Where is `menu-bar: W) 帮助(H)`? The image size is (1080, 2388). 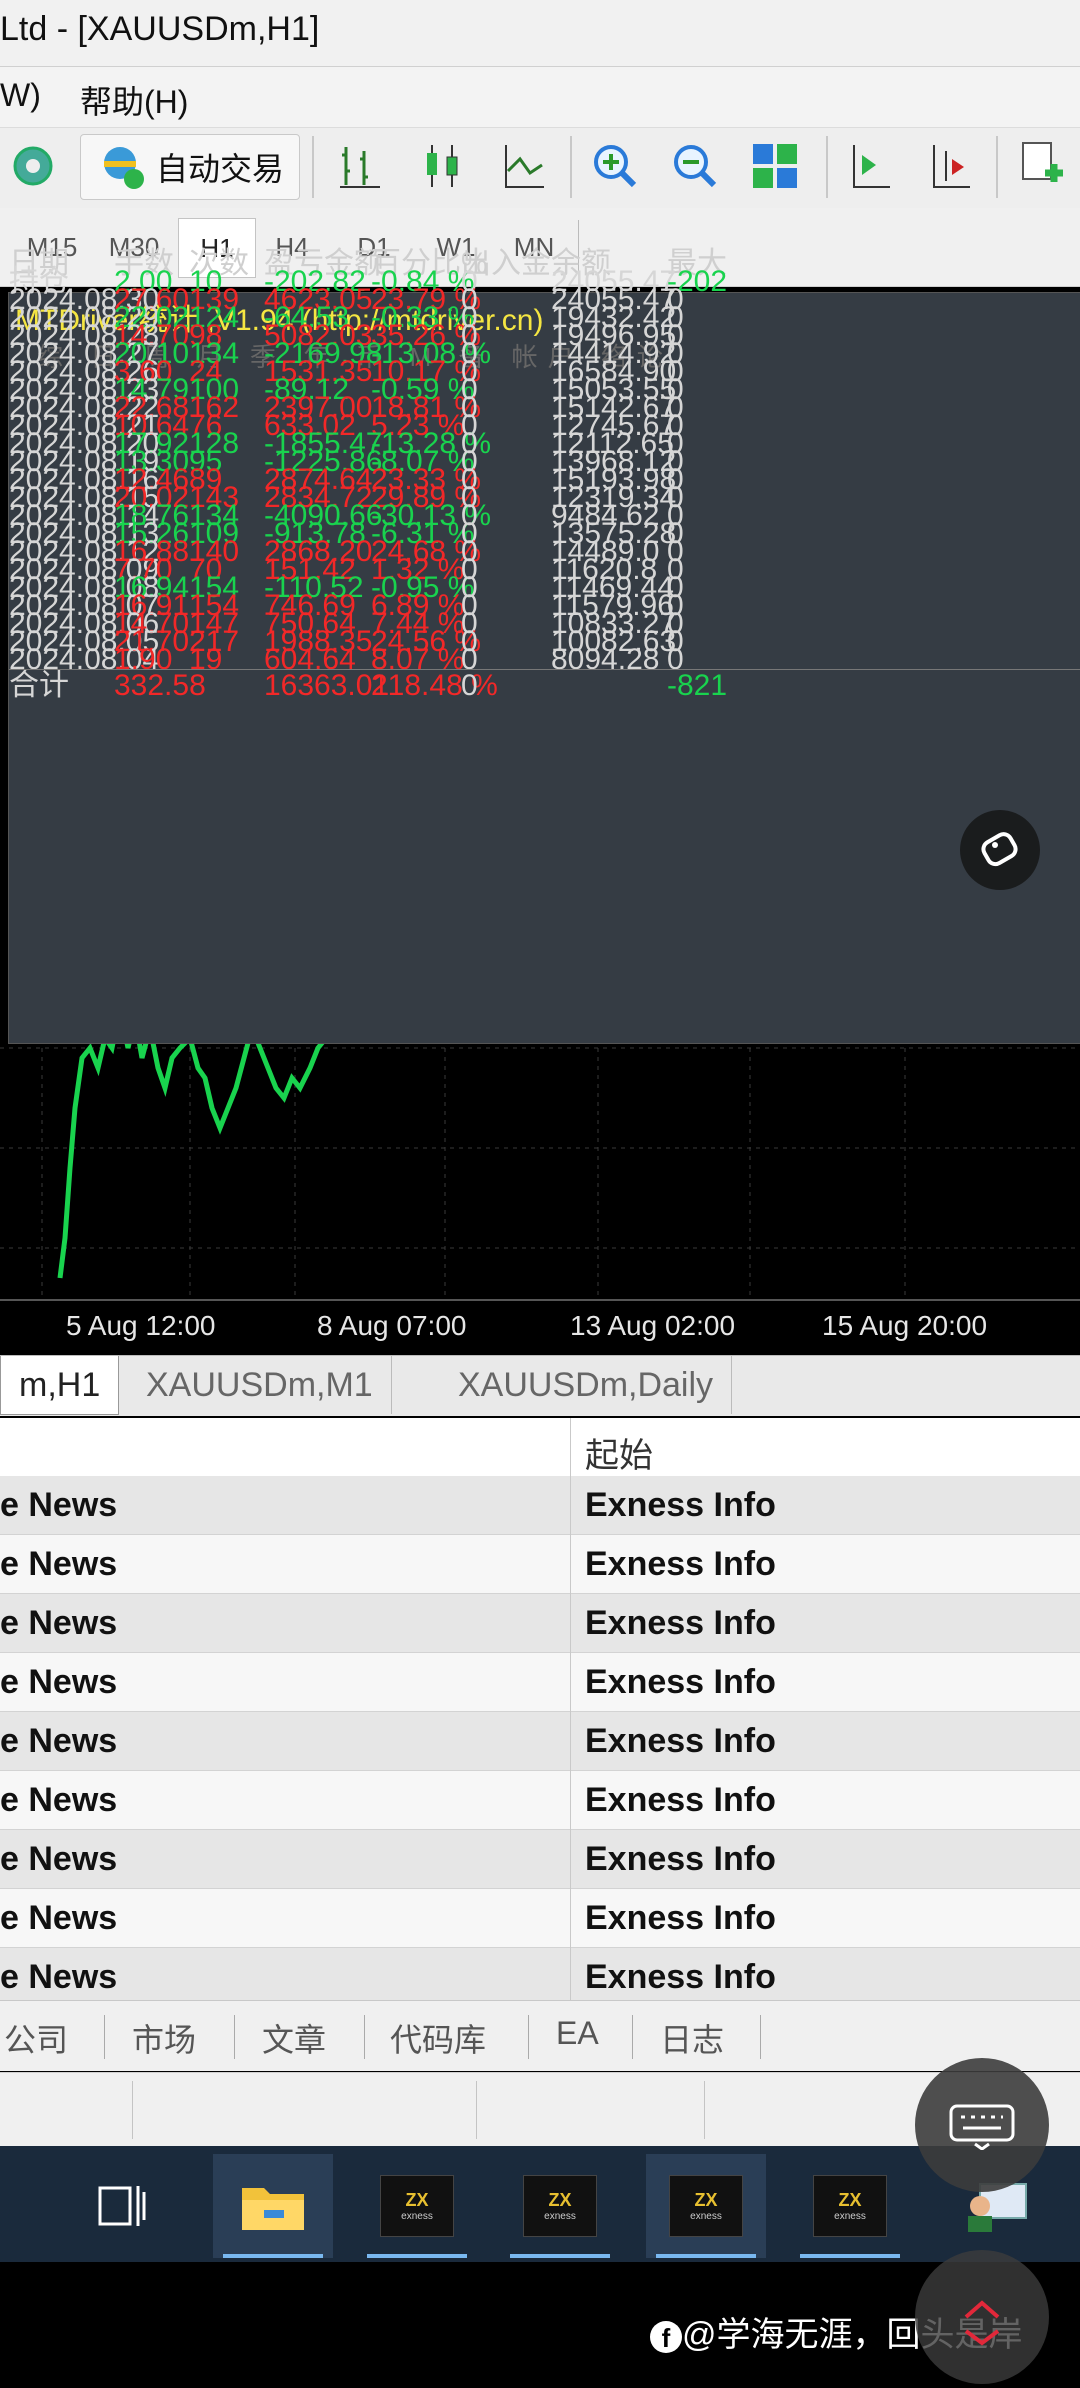
menu-bar: W) 帮助(H) is located at coordinates (540, 97).